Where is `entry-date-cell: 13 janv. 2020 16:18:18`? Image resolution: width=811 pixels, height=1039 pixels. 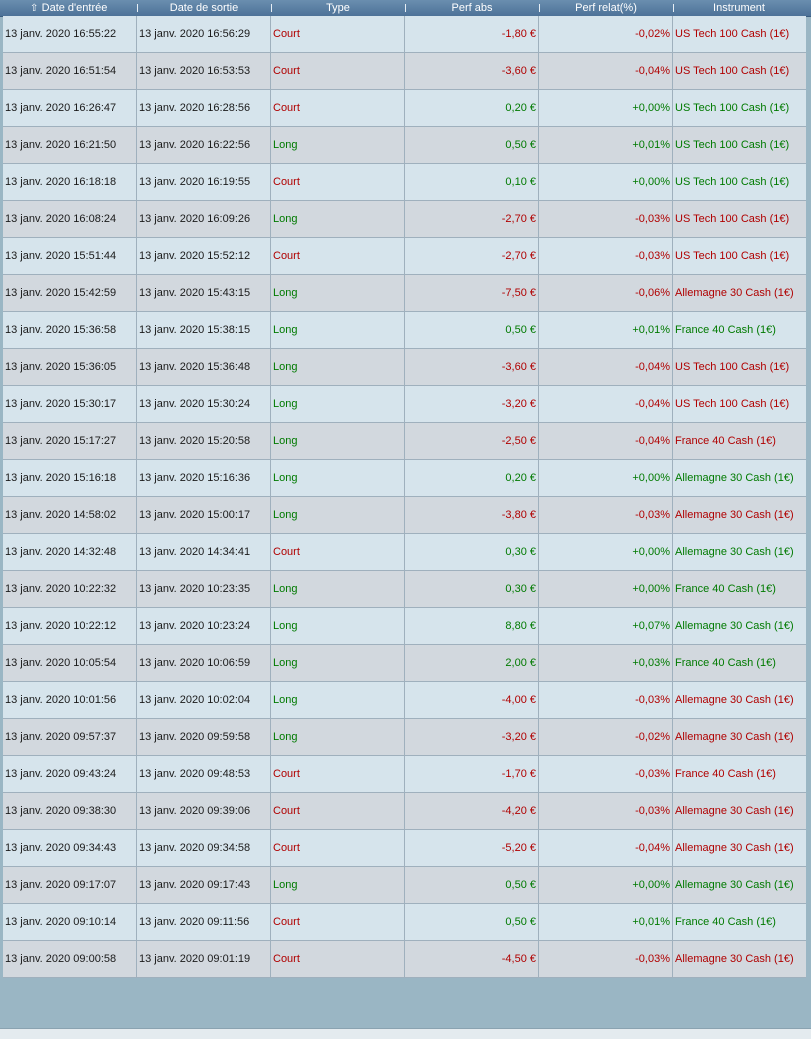
entry-date-cell: 13 janv. 2020 16:18:18 is located at coordinates (70, 182).